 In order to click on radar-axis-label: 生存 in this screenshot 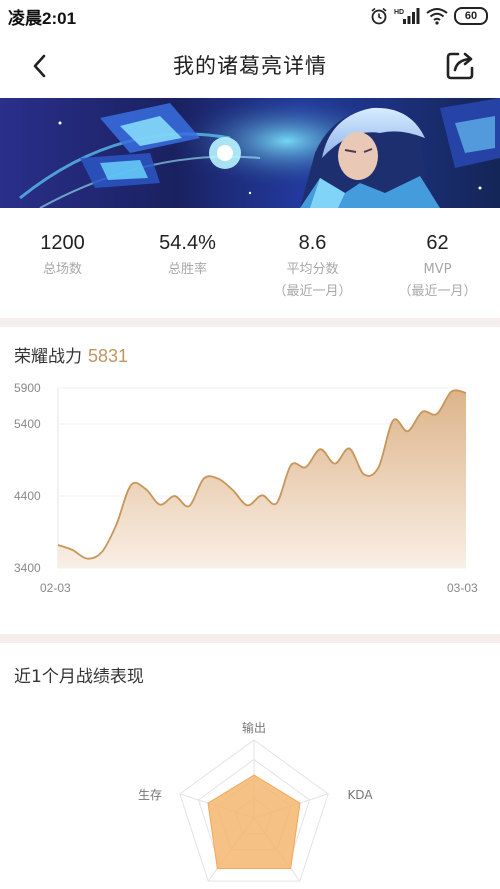, I will do `click(150, 795)`.